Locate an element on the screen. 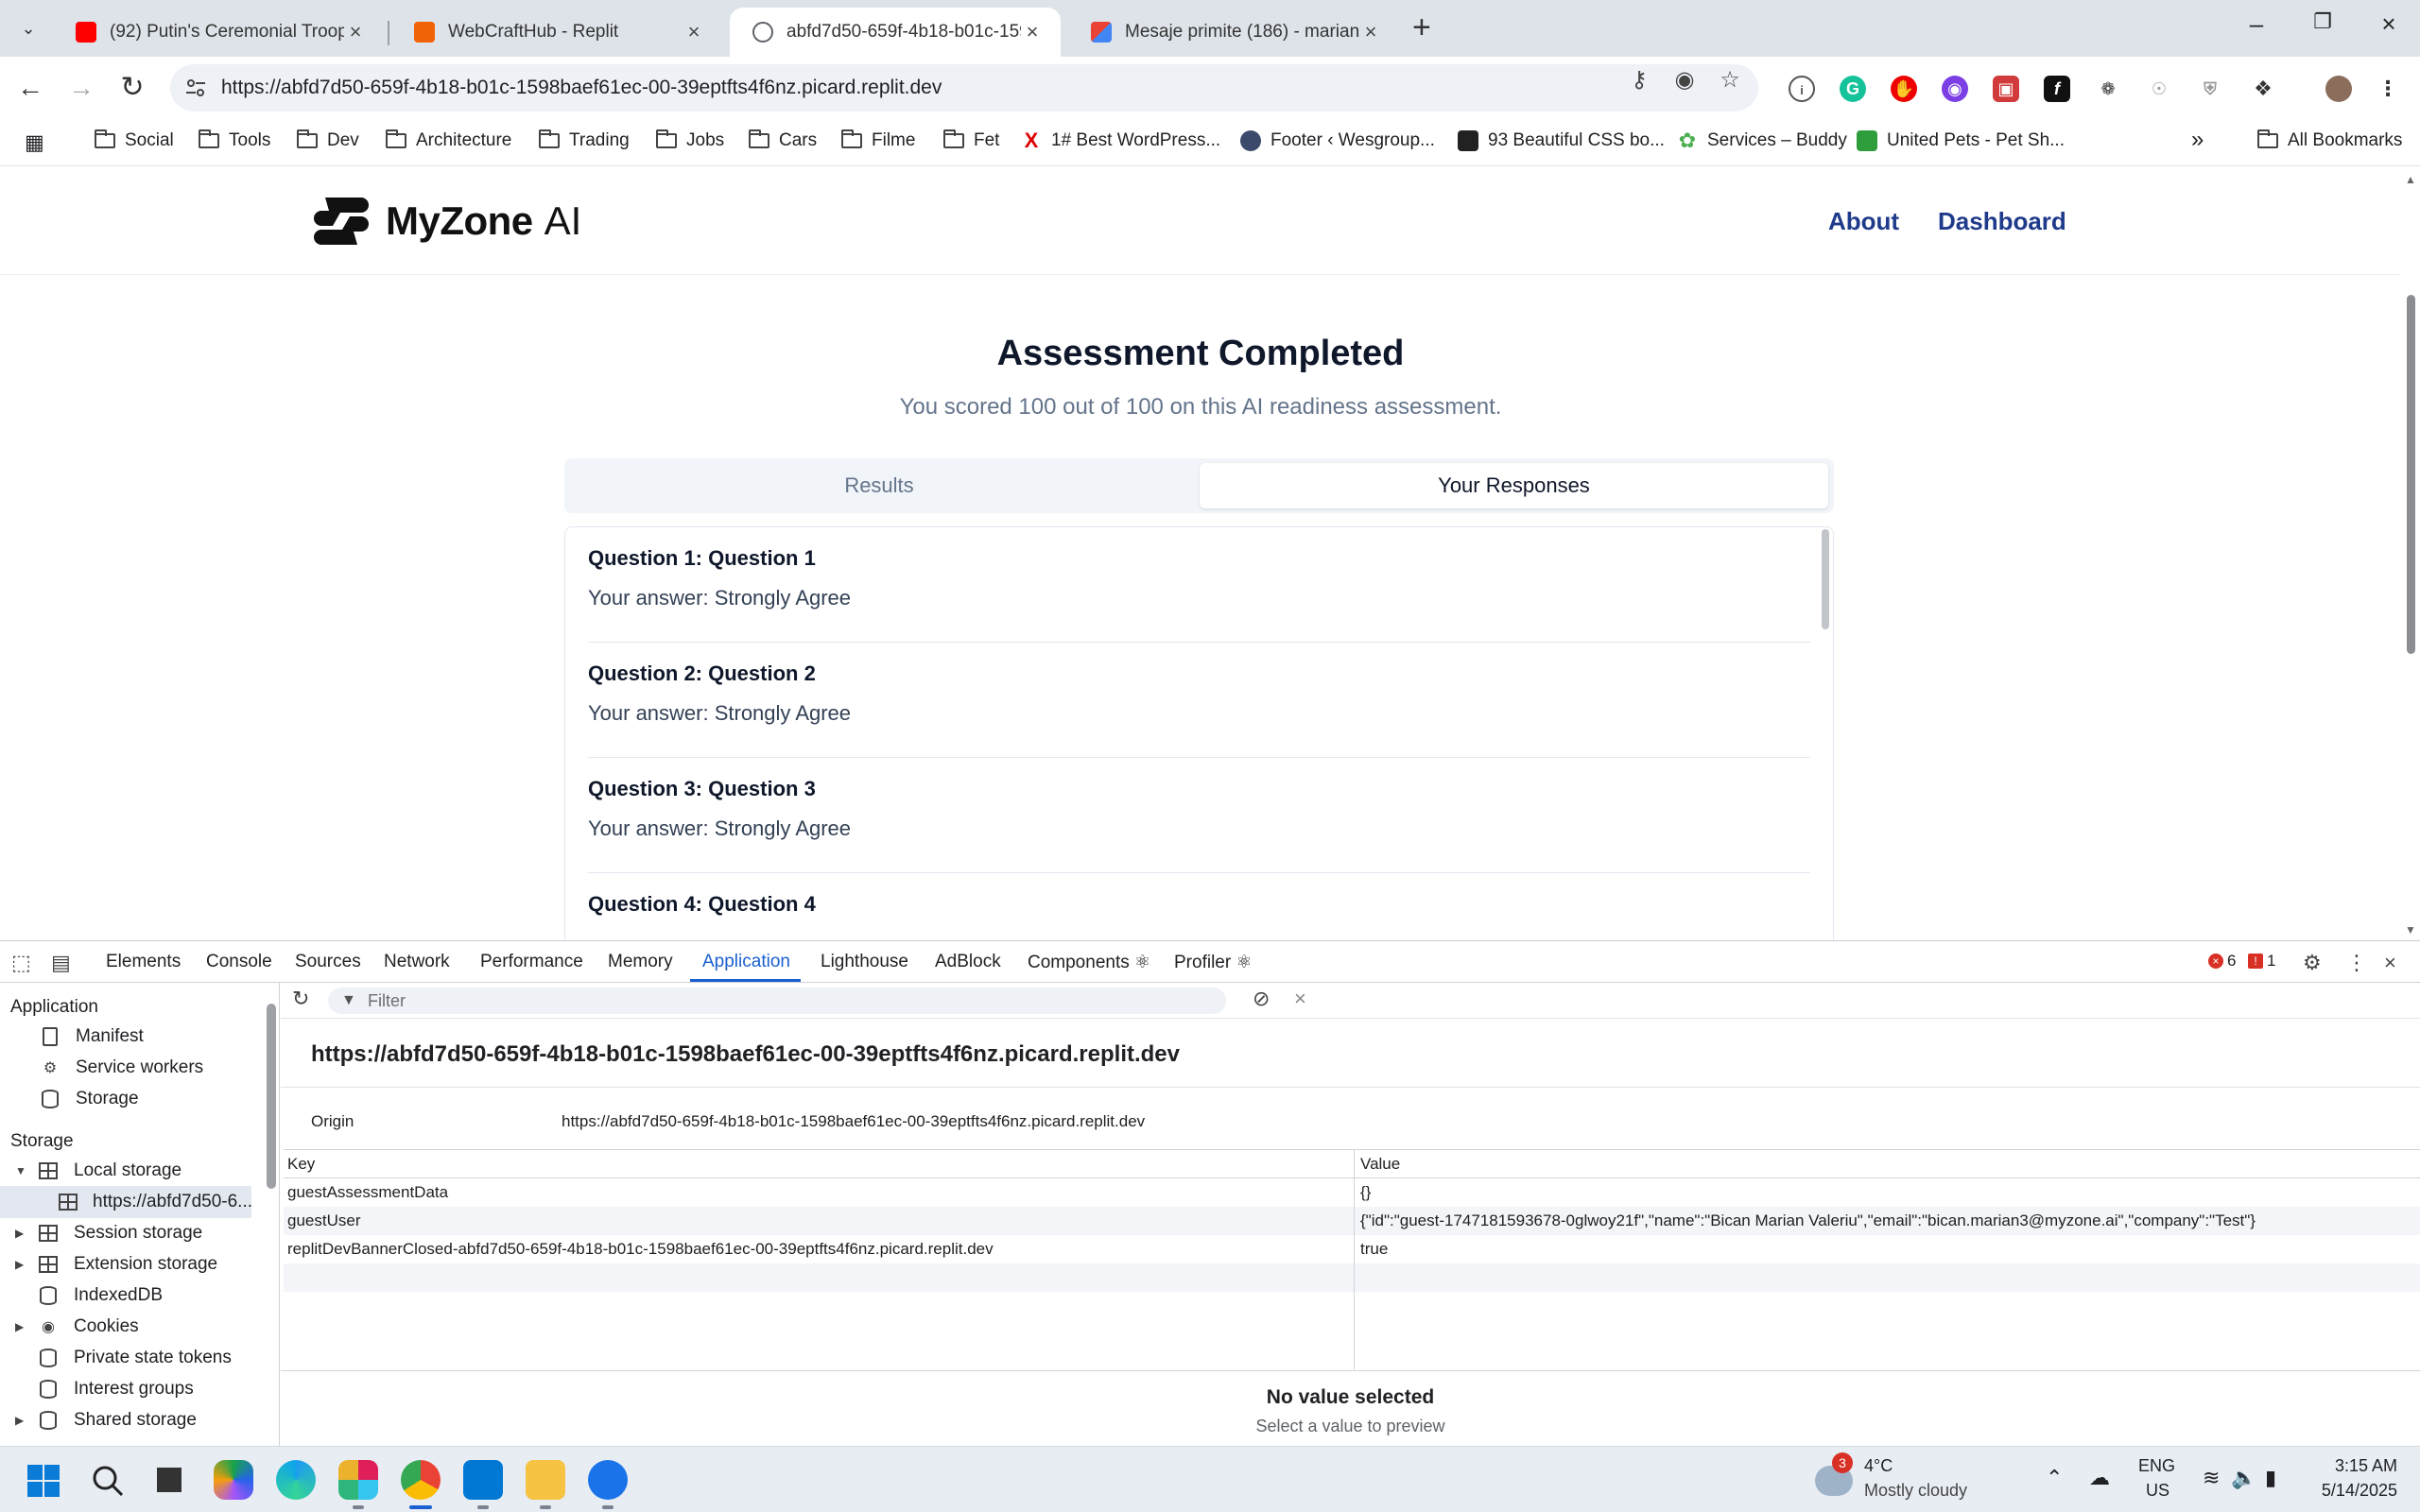 The image size is (2420, 1512). table-row: guestAssessmentData {} is located at coordinates (1352, 1192).